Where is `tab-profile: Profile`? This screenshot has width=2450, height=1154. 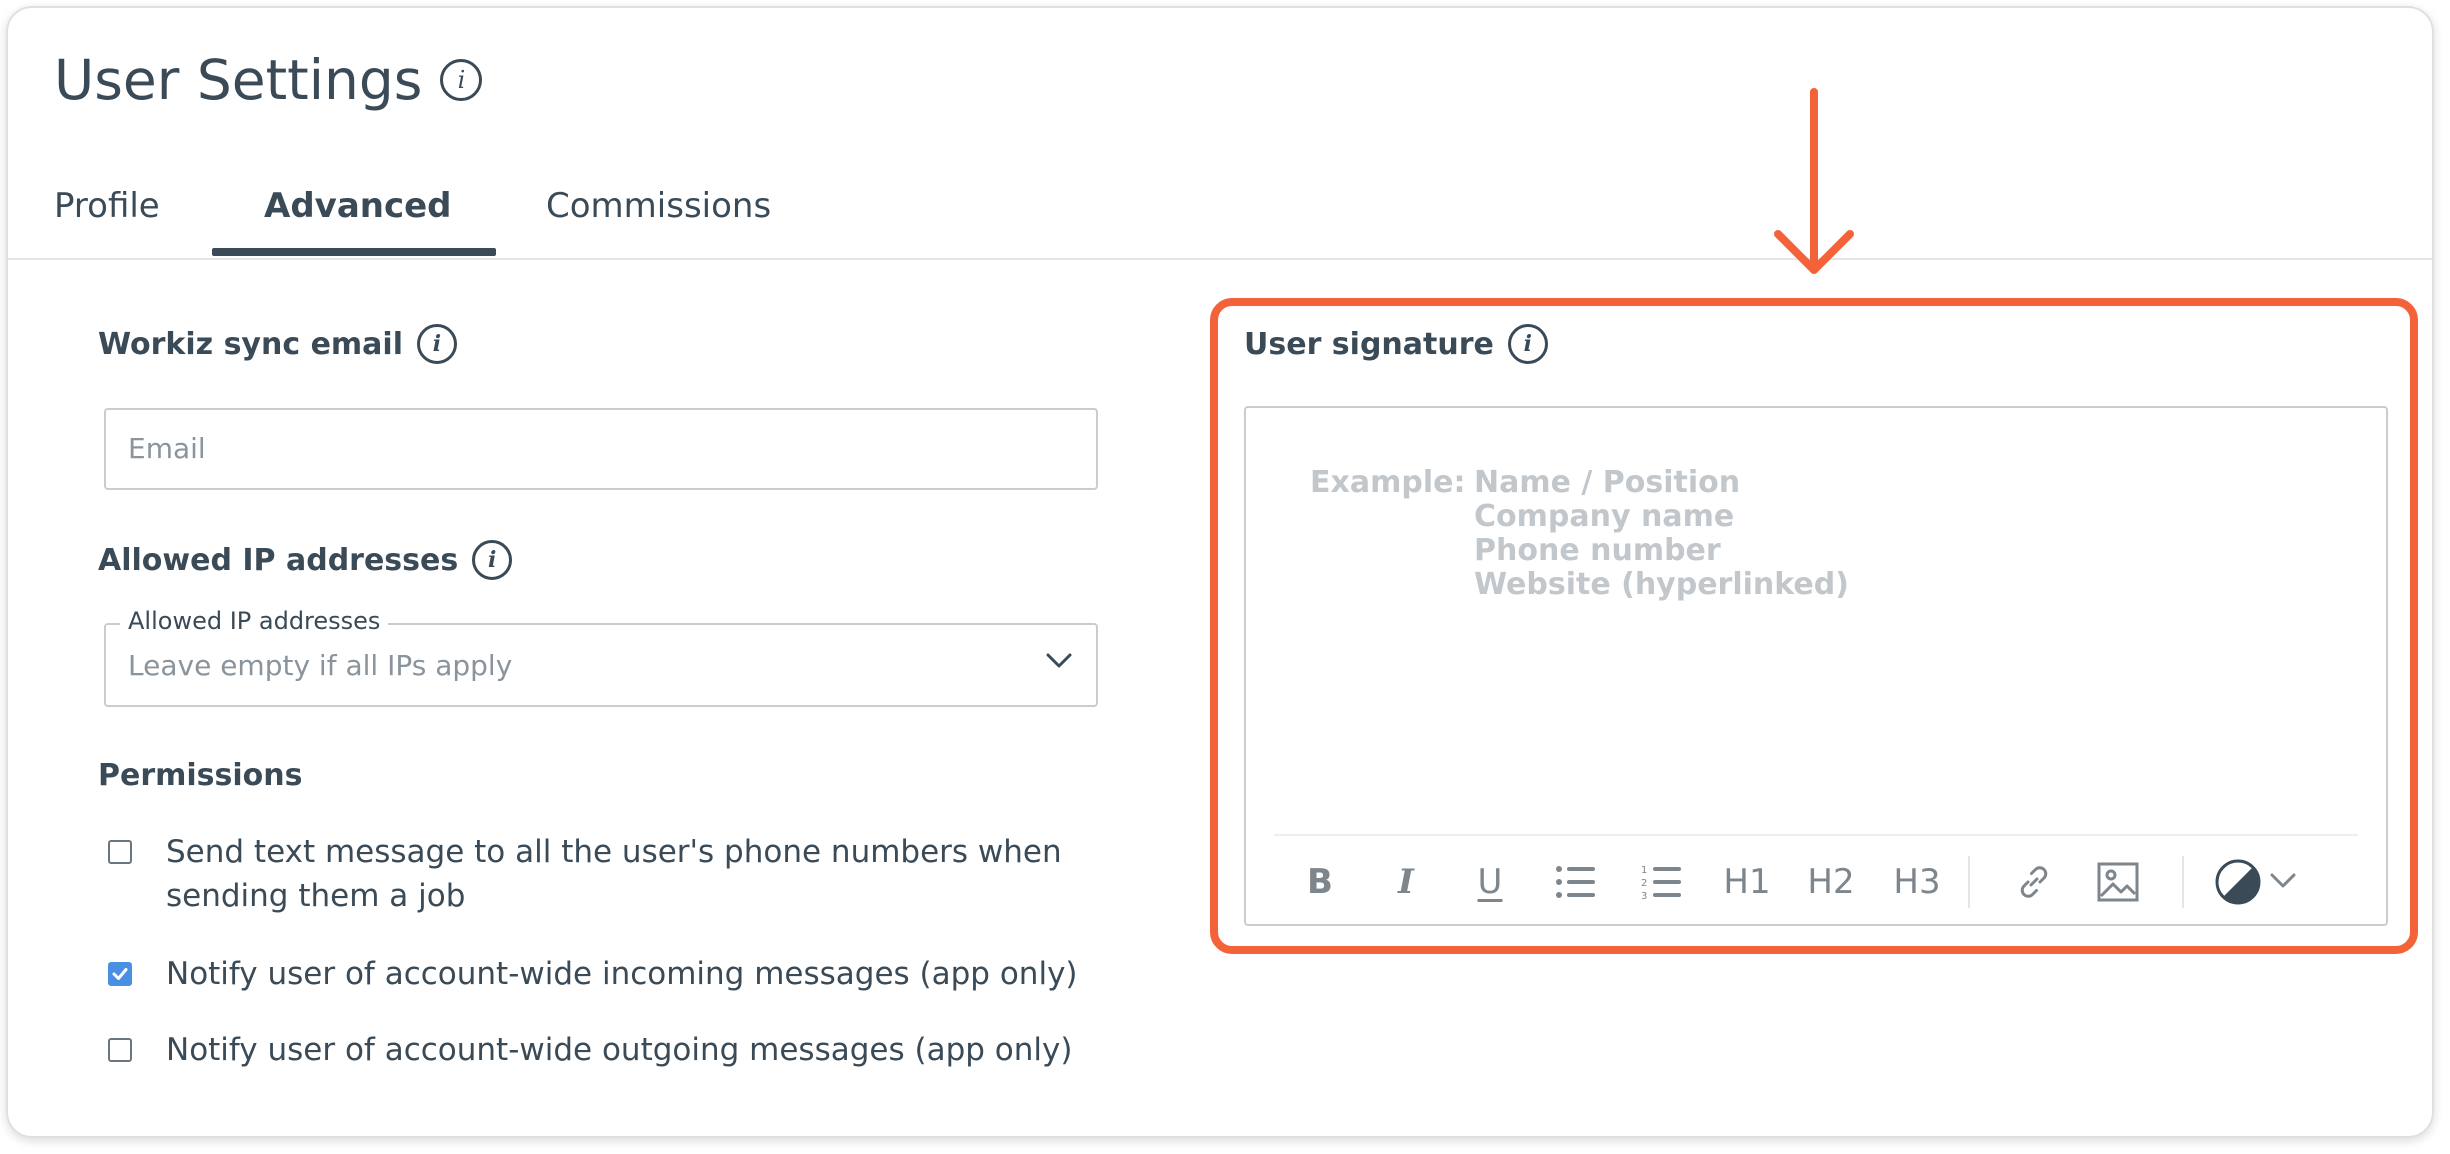
tab-profile: Profile is located at coordinates (107, 206).